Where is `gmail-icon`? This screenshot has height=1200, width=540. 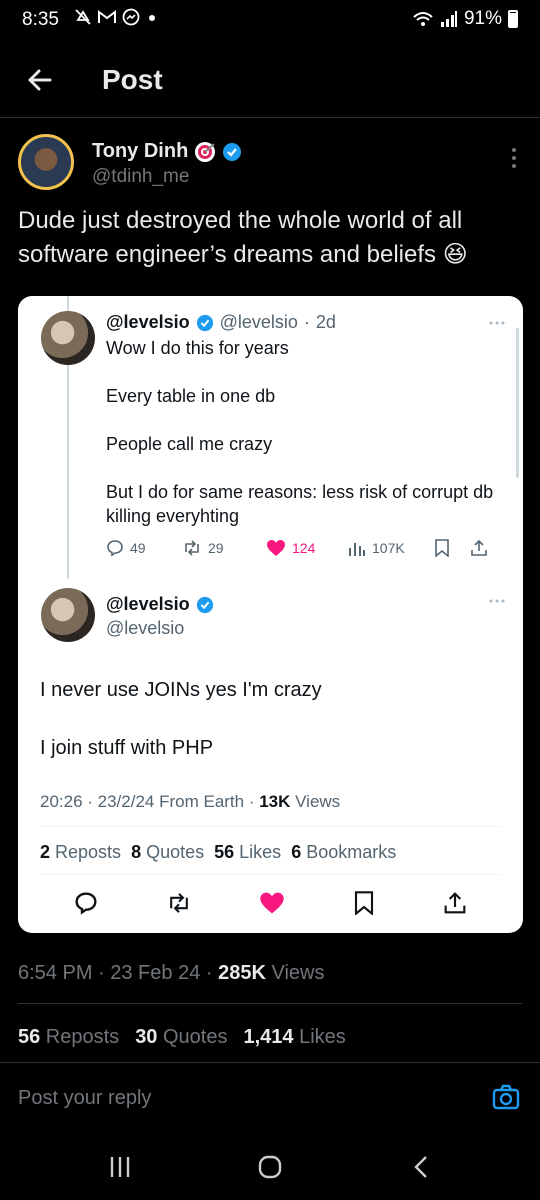 gmail-icon is located at coordinates (107, 16).